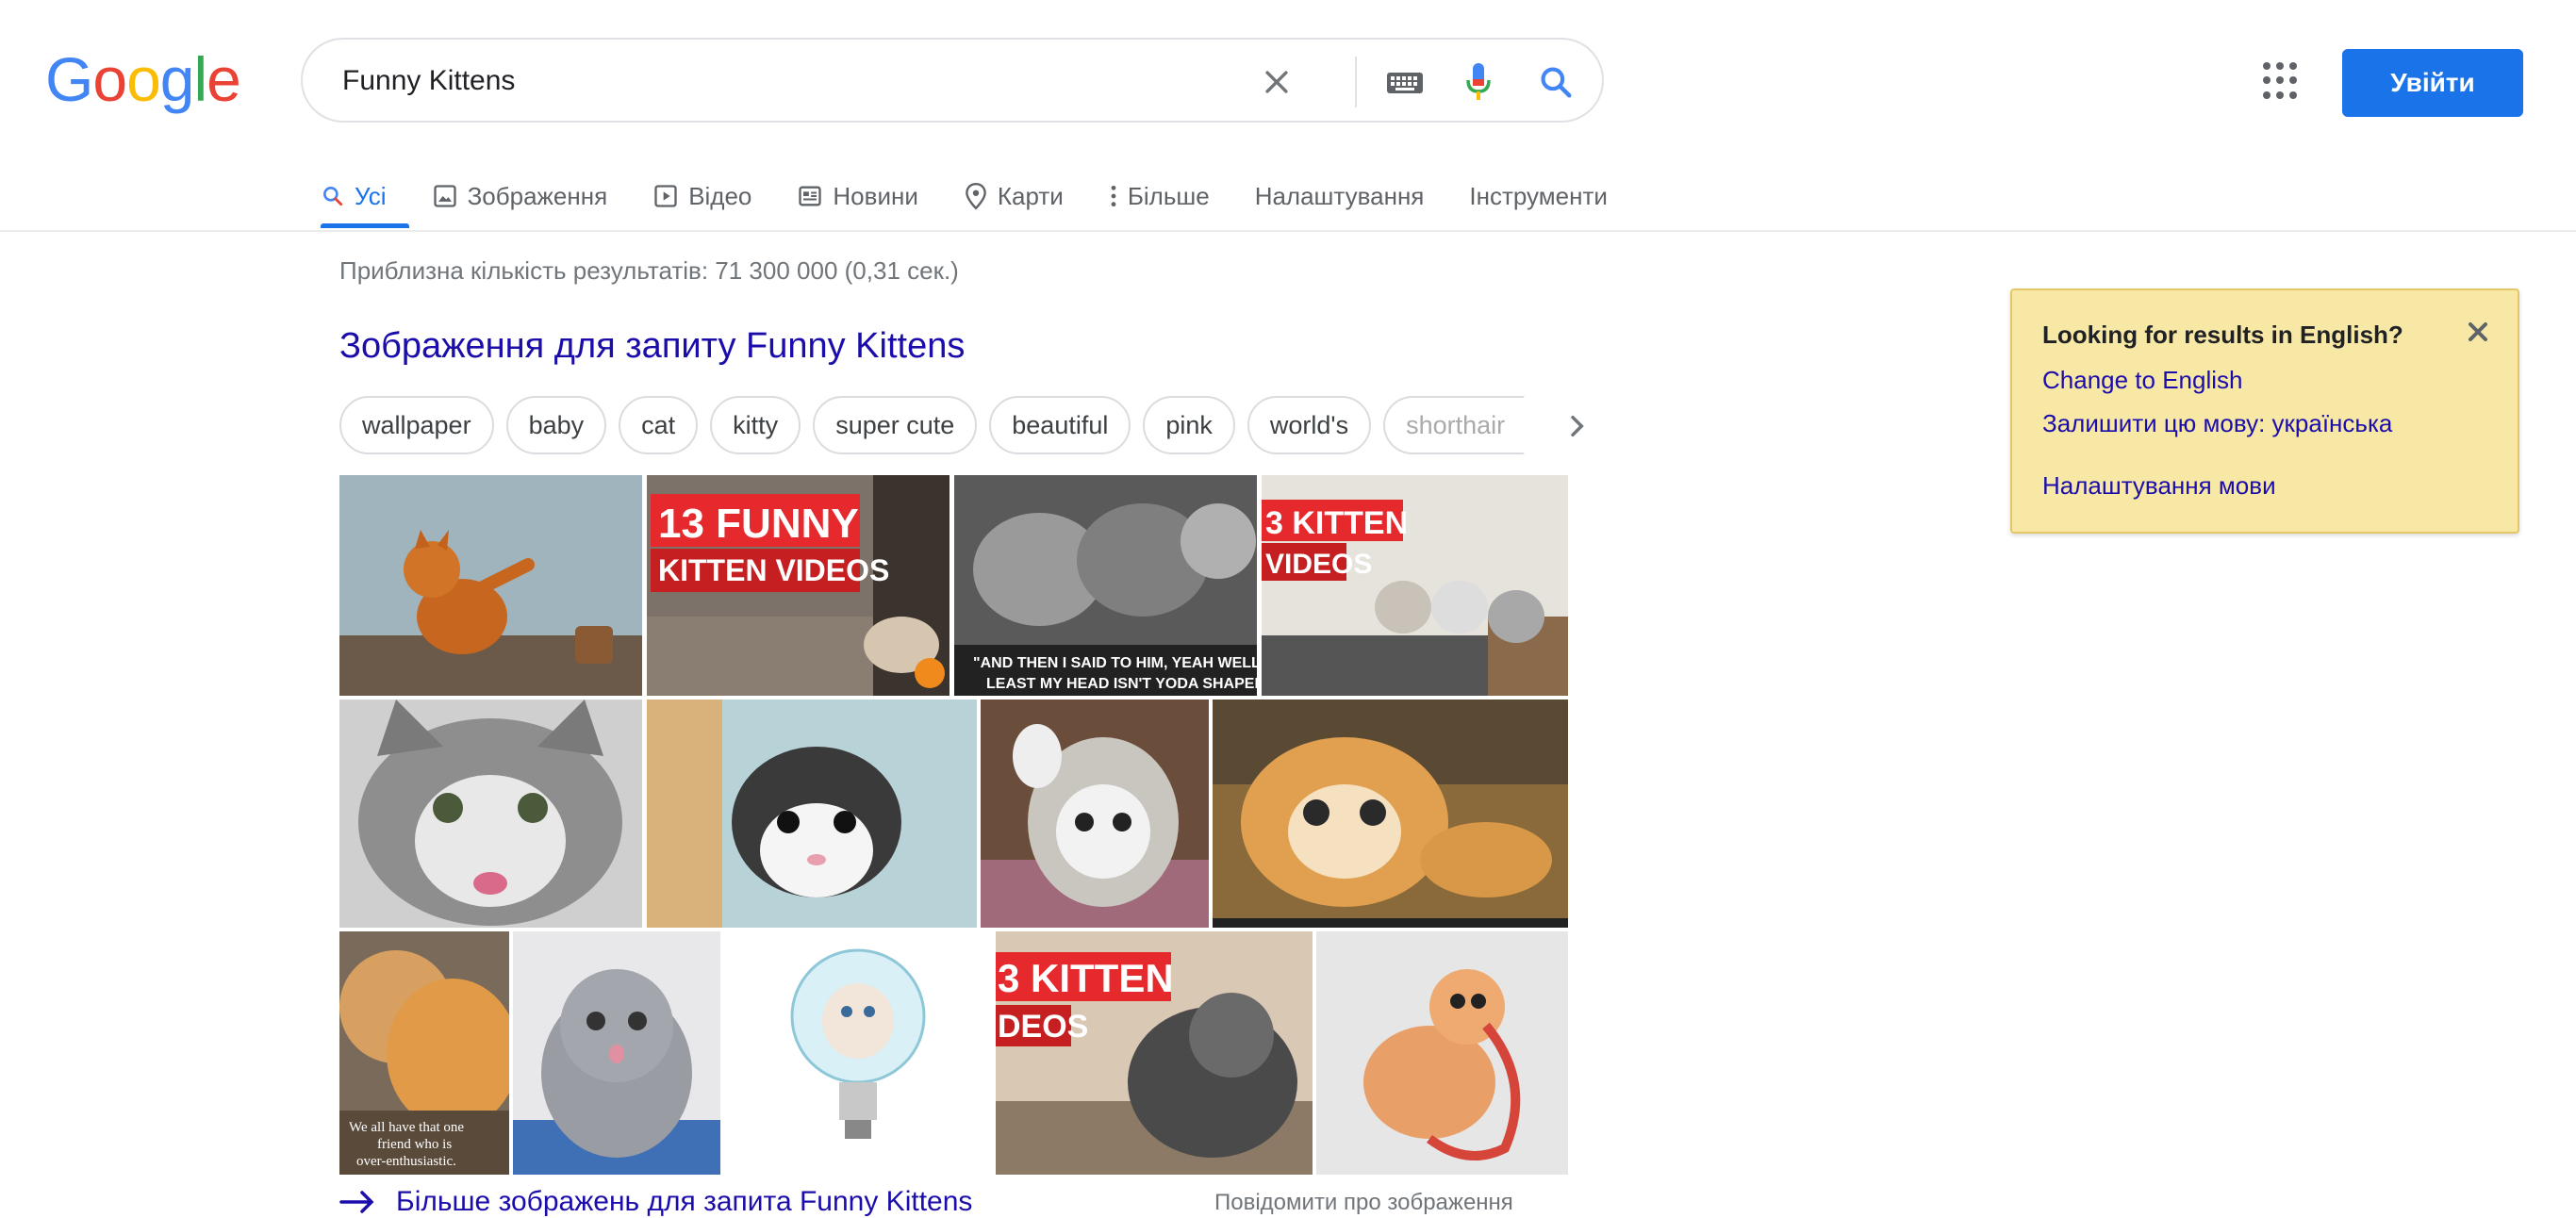 The image size is (2576, 1218). I want to click on thumb-caption: VIDEOS, so click(1318, 565).